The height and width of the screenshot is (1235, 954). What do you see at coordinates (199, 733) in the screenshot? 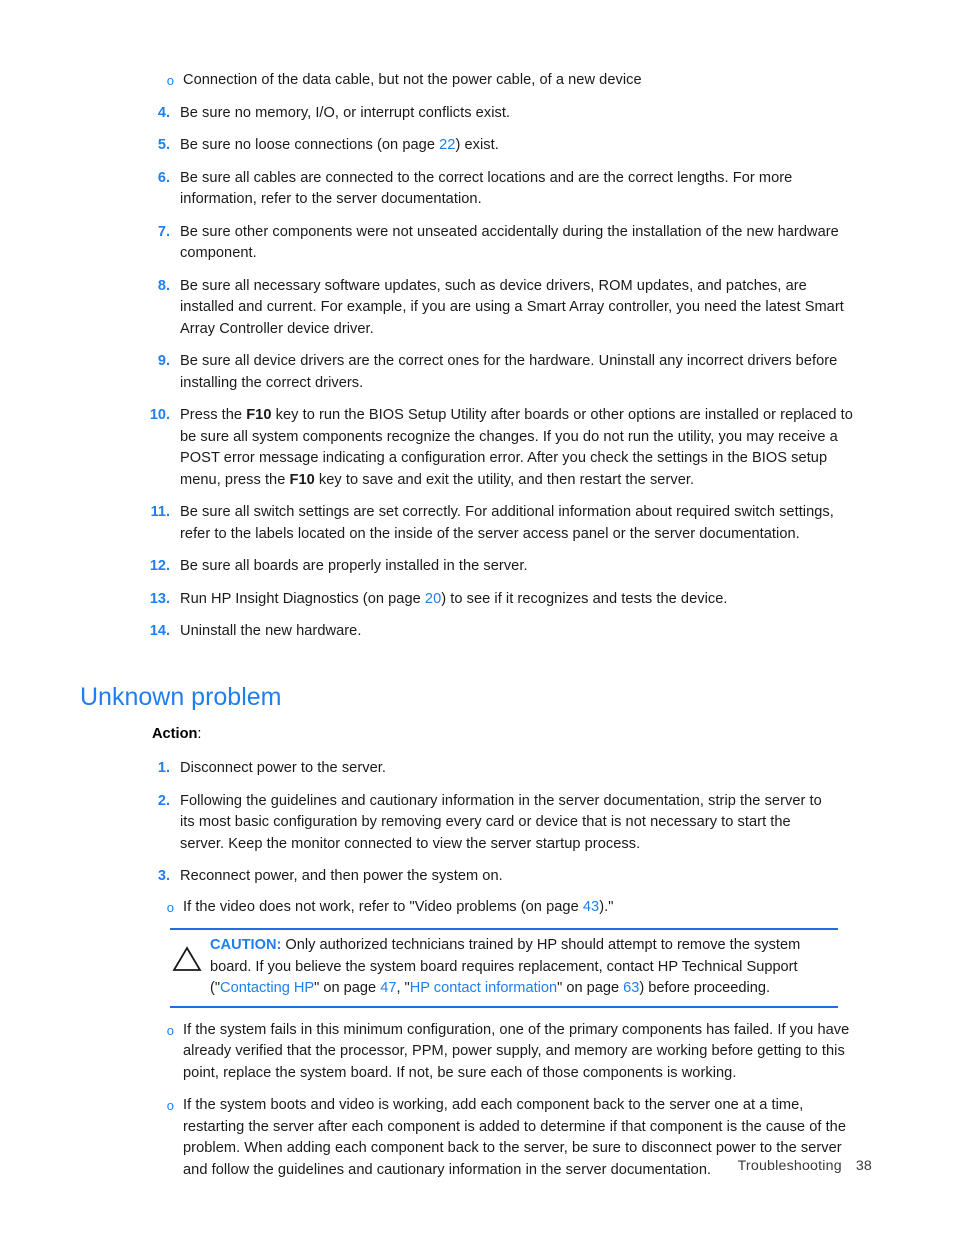
I see `action-label-colon: :` at bounding box center [199, 733].